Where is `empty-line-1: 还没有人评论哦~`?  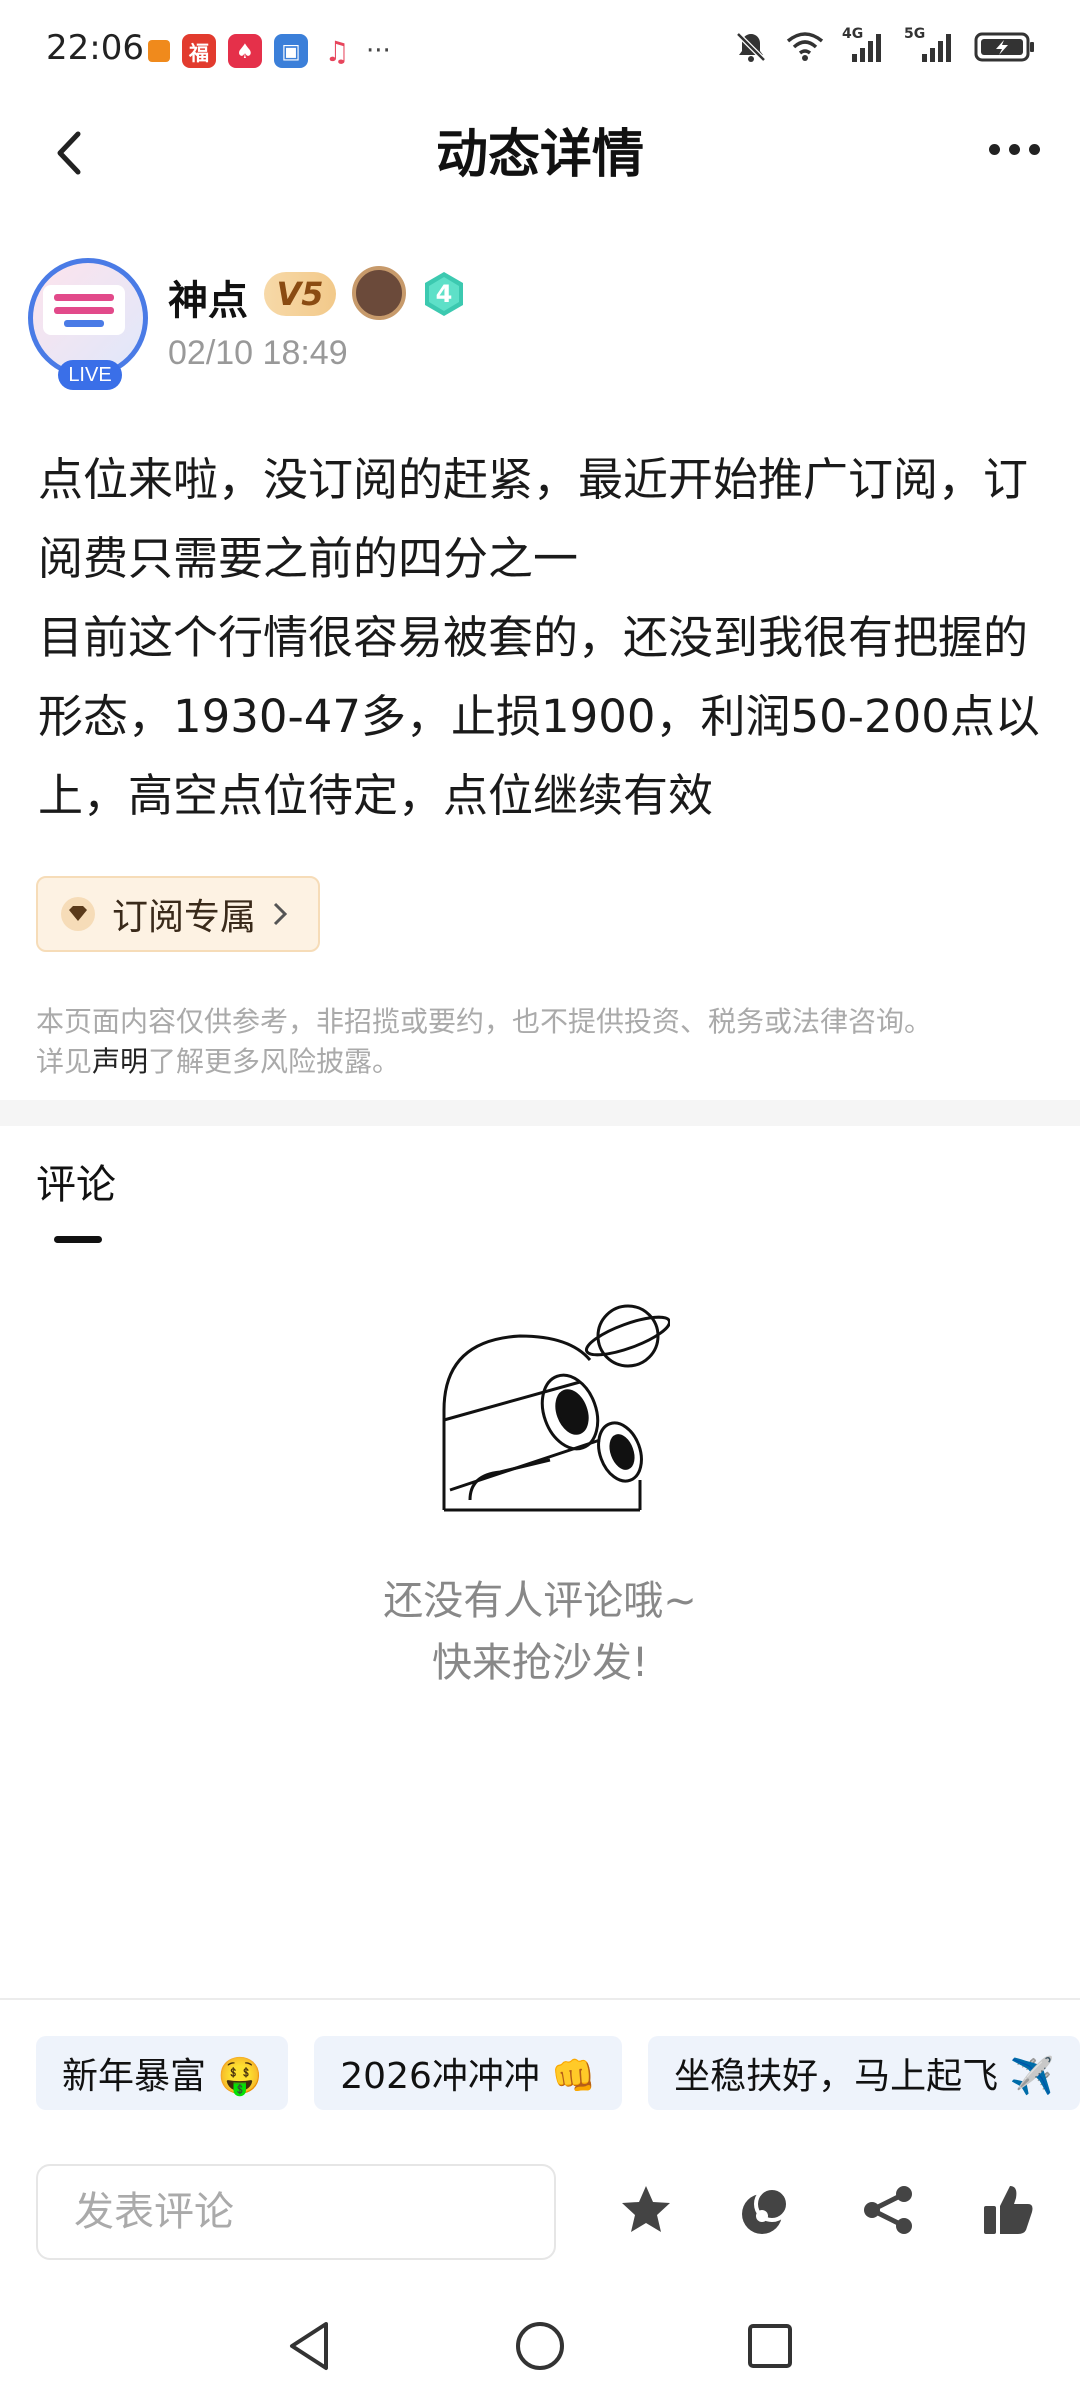
empty-line-1: 还没有人评论哦~ is located at coordinates (540, 1601).